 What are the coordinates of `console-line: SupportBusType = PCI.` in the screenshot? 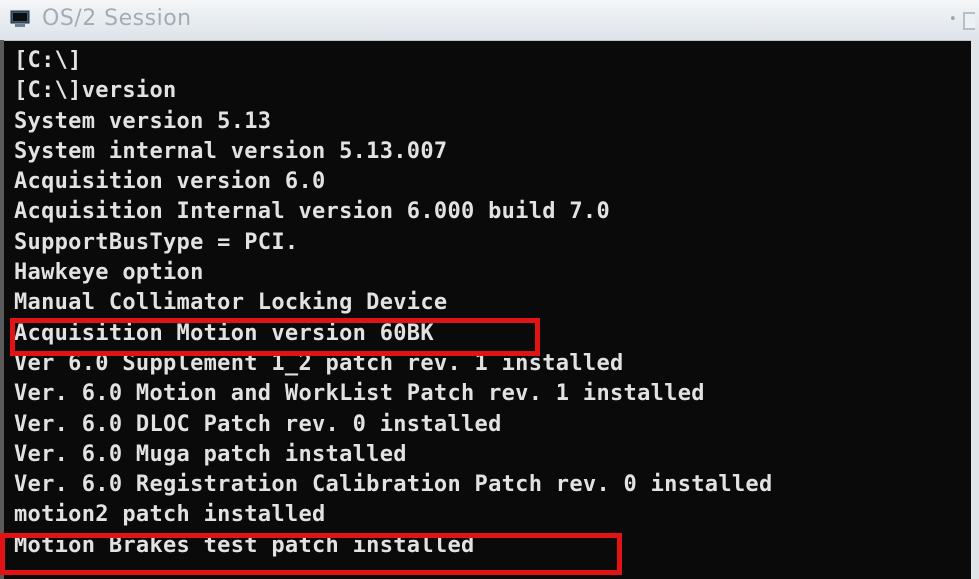 It's located at (156, 242).